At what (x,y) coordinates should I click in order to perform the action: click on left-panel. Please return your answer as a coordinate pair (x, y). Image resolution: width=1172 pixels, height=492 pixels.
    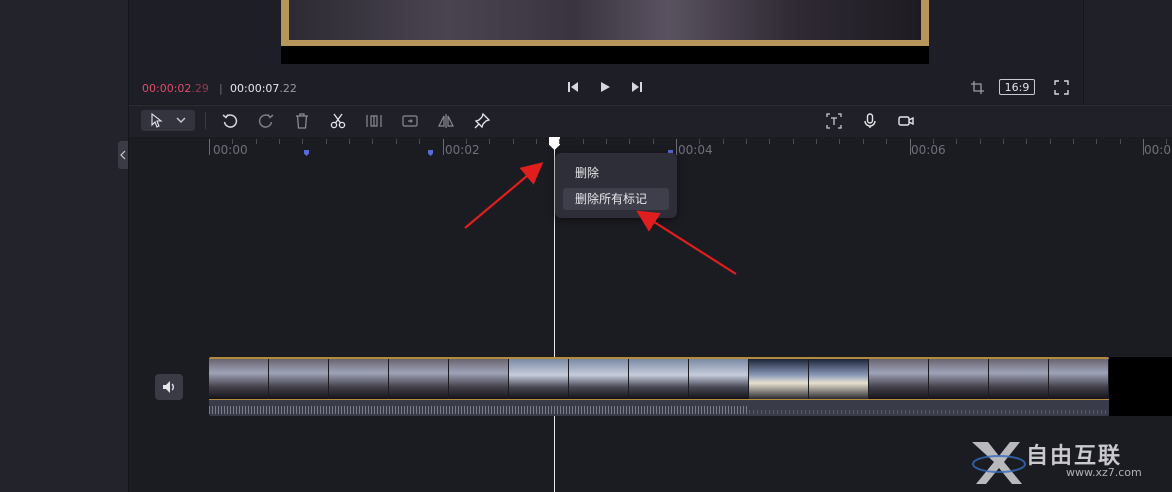
    Looking at the image, I should click on (64, 246).